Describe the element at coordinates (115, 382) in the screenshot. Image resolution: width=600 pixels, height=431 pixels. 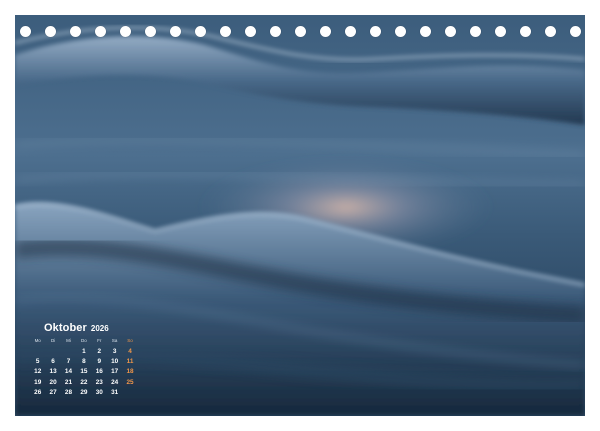
I see `day-cell: 24` at that location.